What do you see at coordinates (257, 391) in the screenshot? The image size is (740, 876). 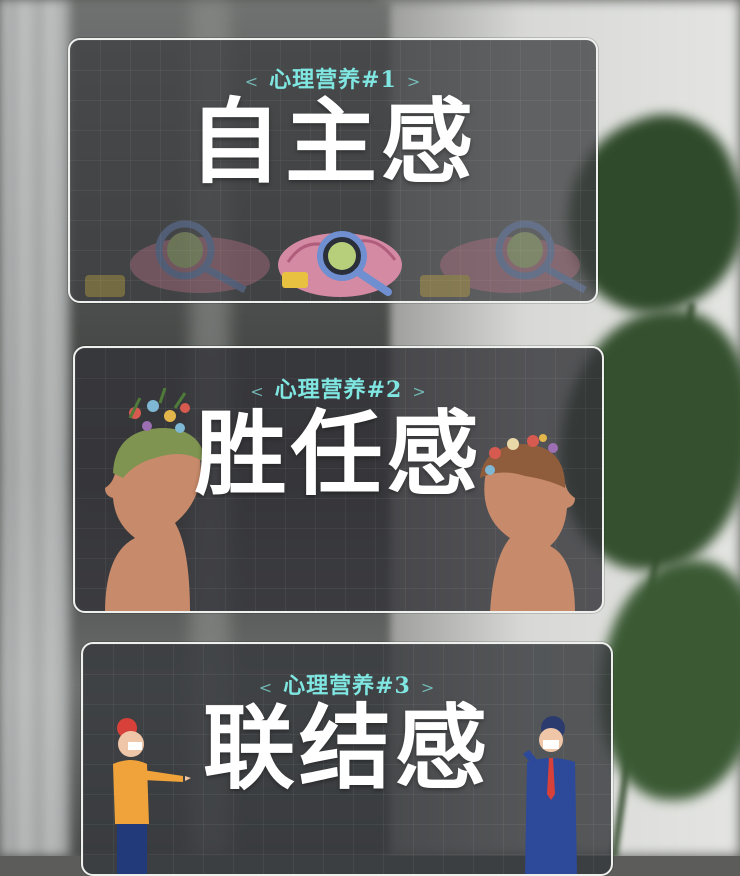 I see `chevron-left-icon: <` at bounding box center [257, 391].